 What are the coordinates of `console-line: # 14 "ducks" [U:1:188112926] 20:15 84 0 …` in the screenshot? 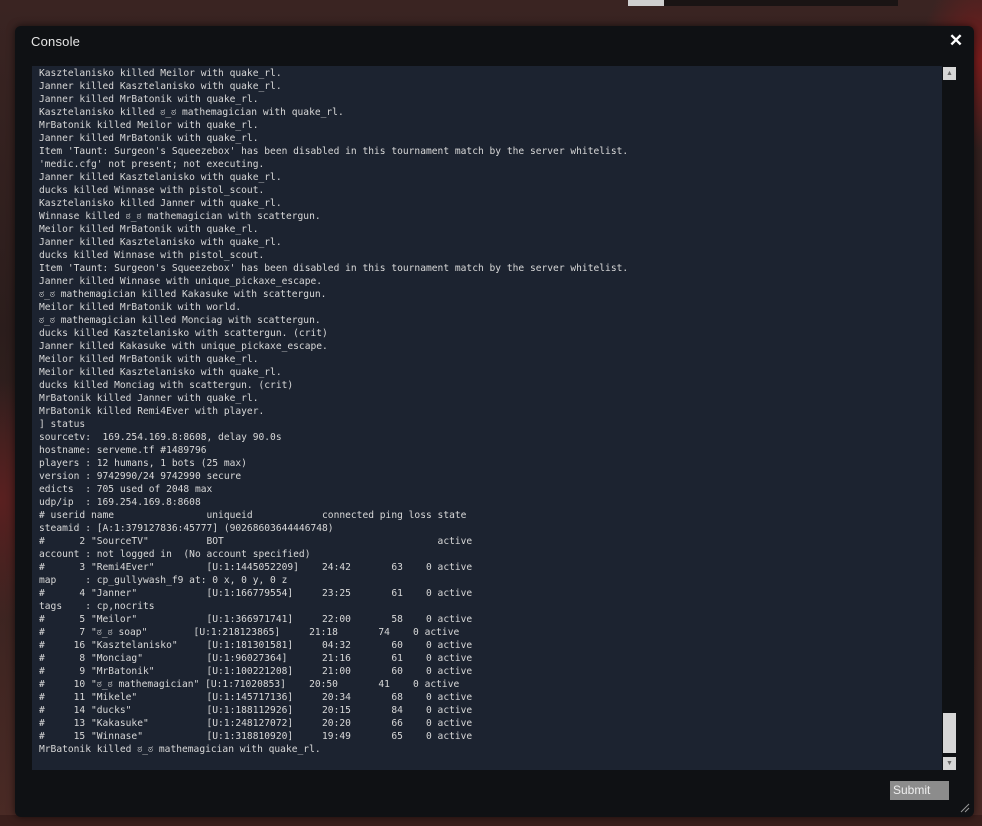 It's located at (256, 710).